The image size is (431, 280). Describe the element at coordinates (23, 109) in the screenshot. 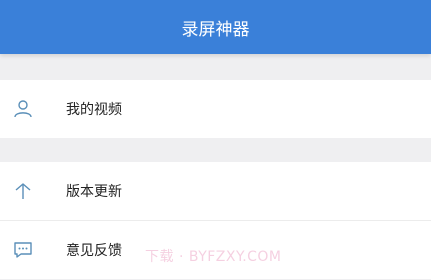

I see `user-icon` at that location.